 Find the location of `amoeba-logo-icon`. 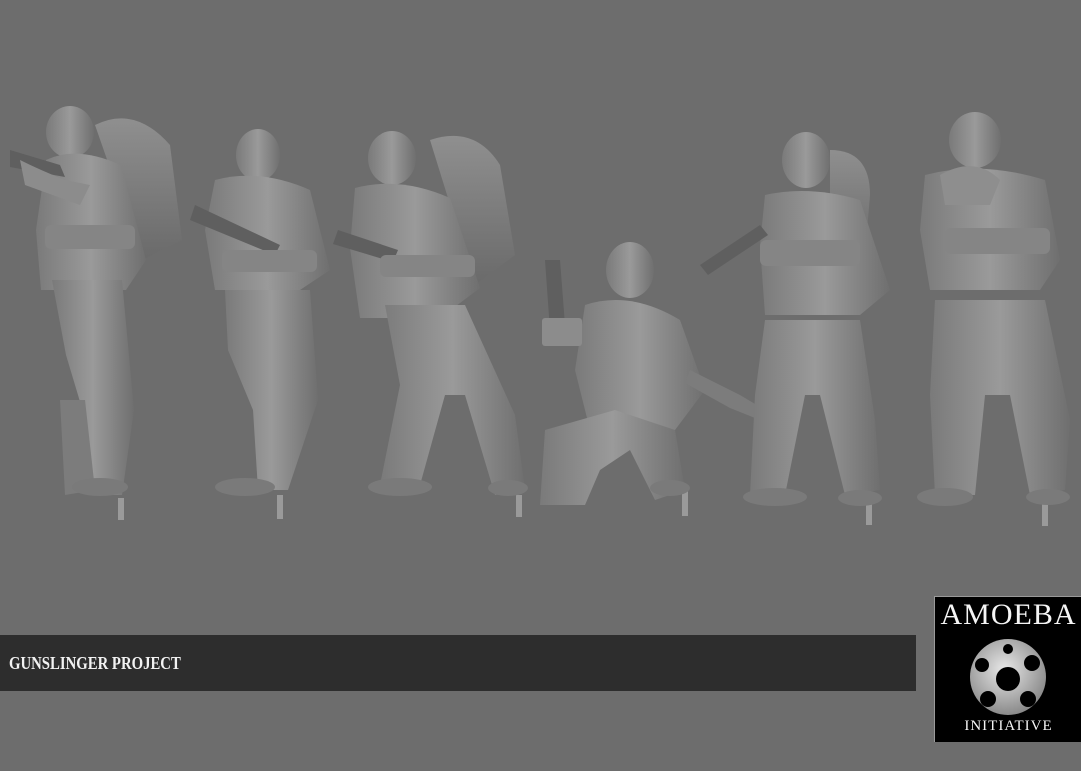

amoeba-logo-icon is located at coordinates (1008, 677).